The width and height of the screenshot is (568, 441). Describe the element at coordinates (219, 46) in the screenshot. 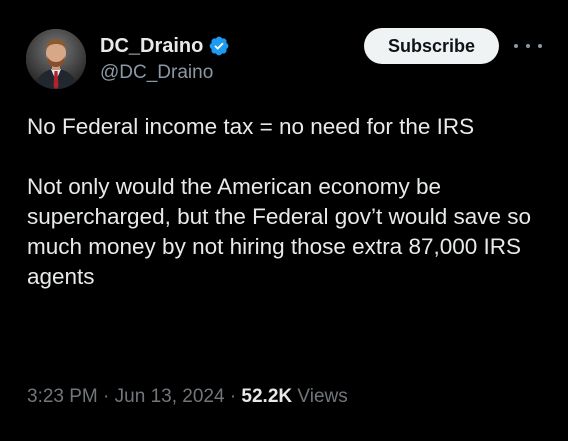

I see `verified-badge-icon` at that location.